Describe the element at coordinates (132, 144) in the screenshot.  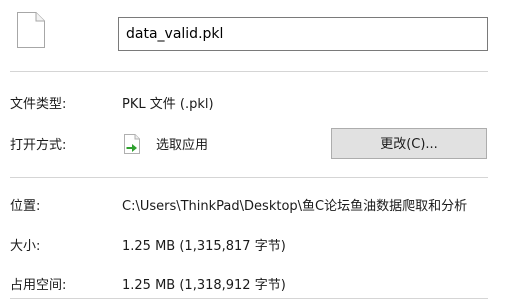
I see `choose-app-icon` at that location.